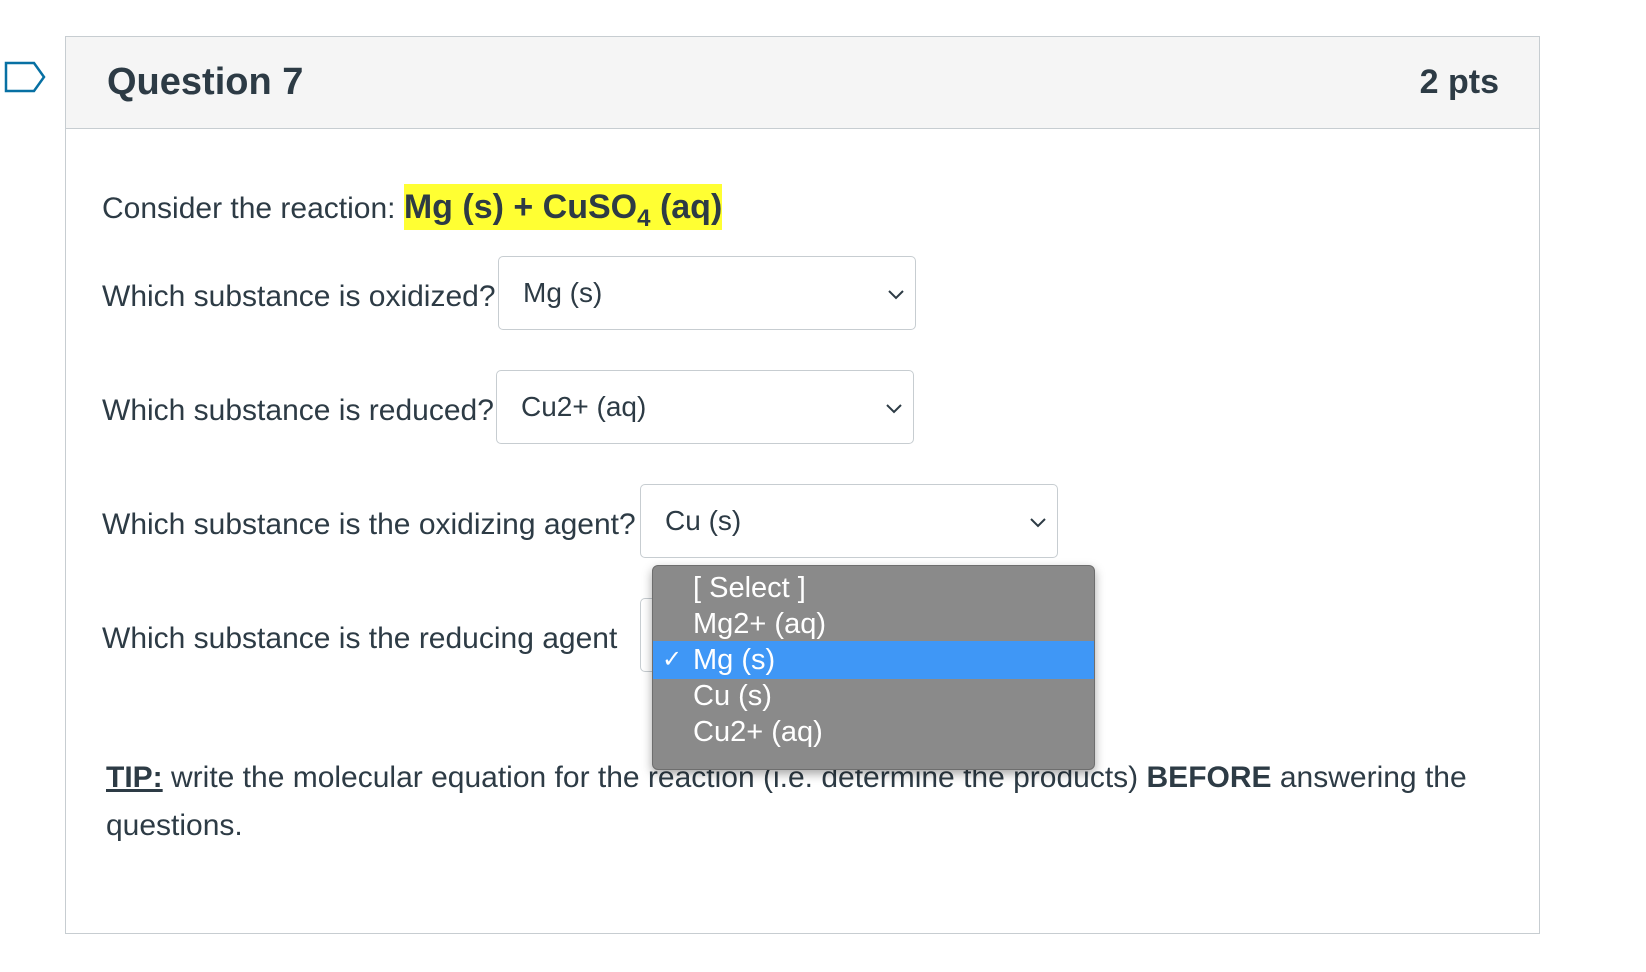  I want to click on oxidized-select-value: Mg (s), so click(563, 292).